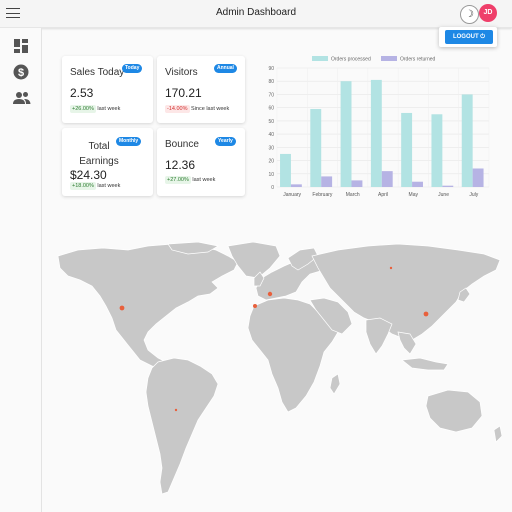 This screenshot has width=512, height=512. Describe the element at coordinates (469, 14) in the screenshot. I see `moon-icon: ☽` at that location.